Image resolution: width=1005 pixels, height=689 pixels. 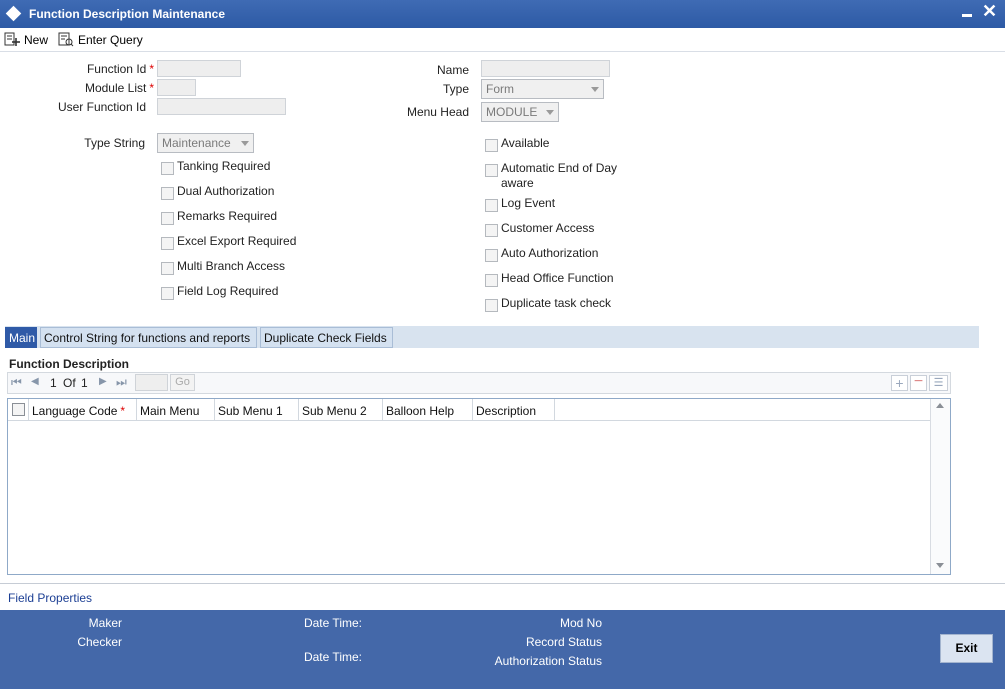 I want to click on scroll-down-icon, so click(x=940, y=565).